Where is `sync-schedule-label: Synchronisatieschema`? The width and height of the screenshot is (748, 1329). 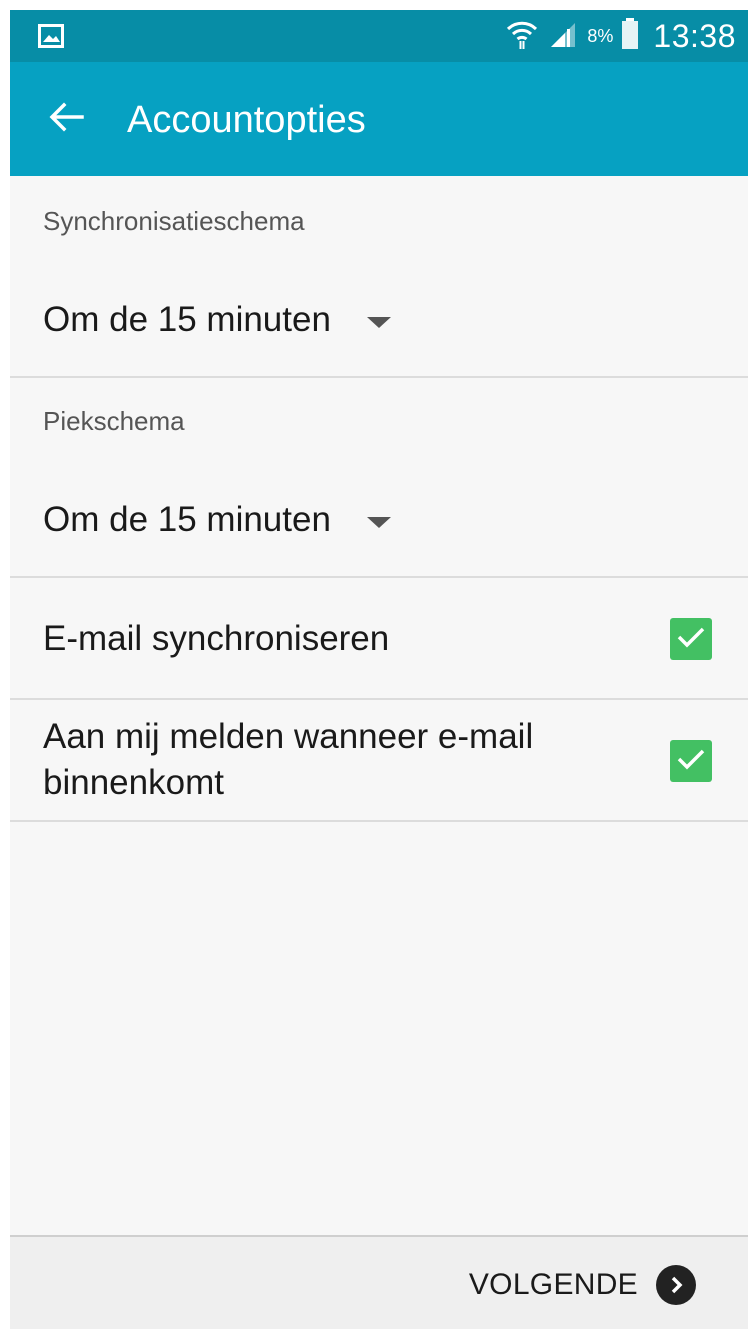 sync-schedule-label: Synchronisatieschema is located at coordinates (174, 221).